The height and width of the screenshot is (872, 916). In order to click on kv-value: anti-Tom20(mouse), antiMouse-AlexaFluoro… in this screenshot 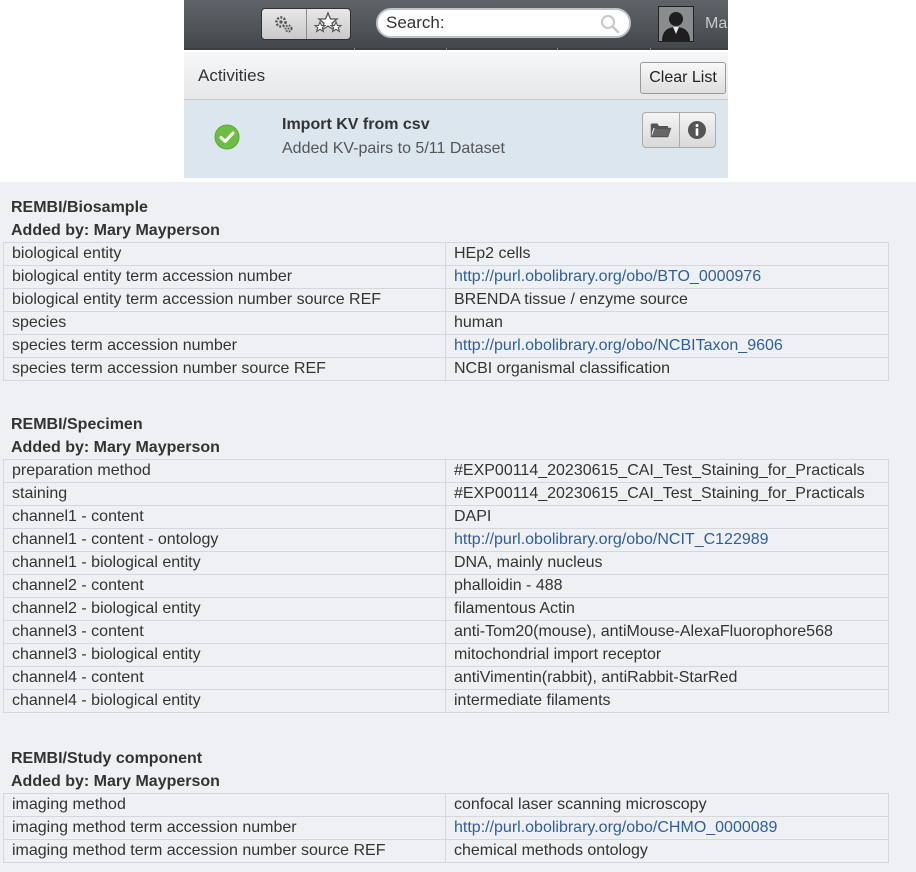, I will do `click(667, 632)`.